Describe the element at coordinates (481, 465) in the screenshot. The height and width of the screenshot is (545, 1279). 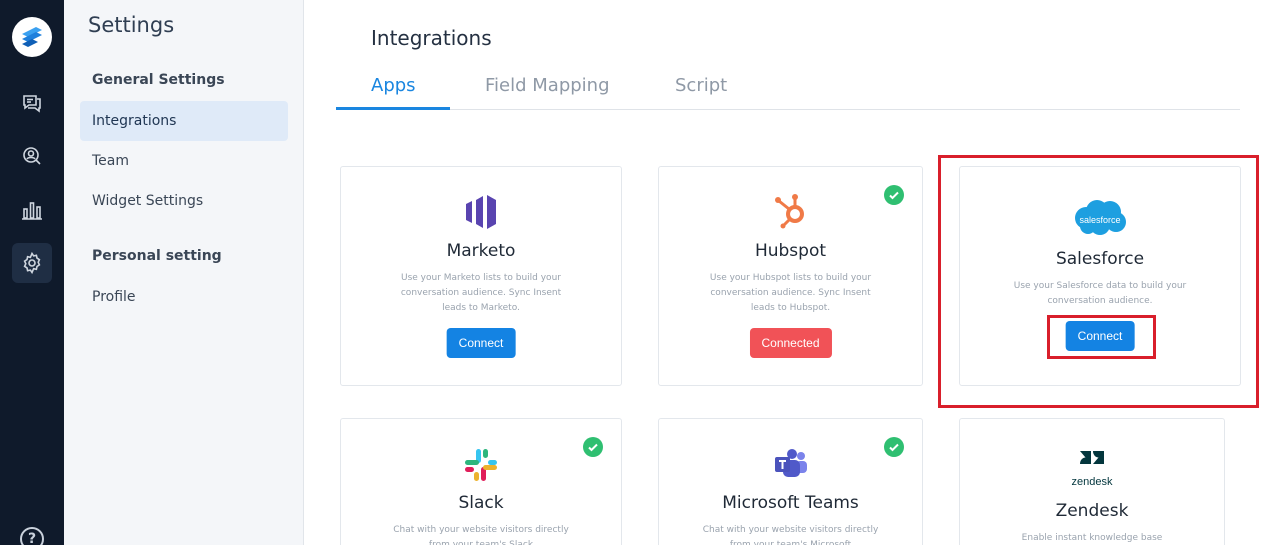
I see `slack-icon` at that location.